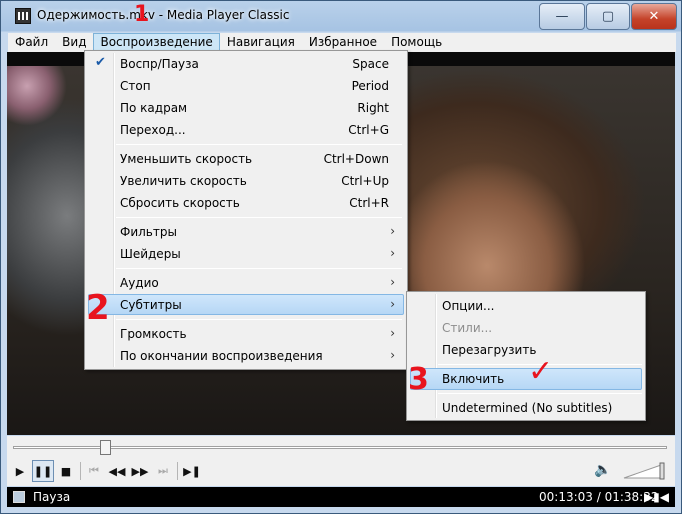 Image resolution: width=682 pixels, height=514 pixels. Describe the element at coordinates (246, 253) in the screenshot. I see `menu-item-shaders: Шейдеры ›` at that location.